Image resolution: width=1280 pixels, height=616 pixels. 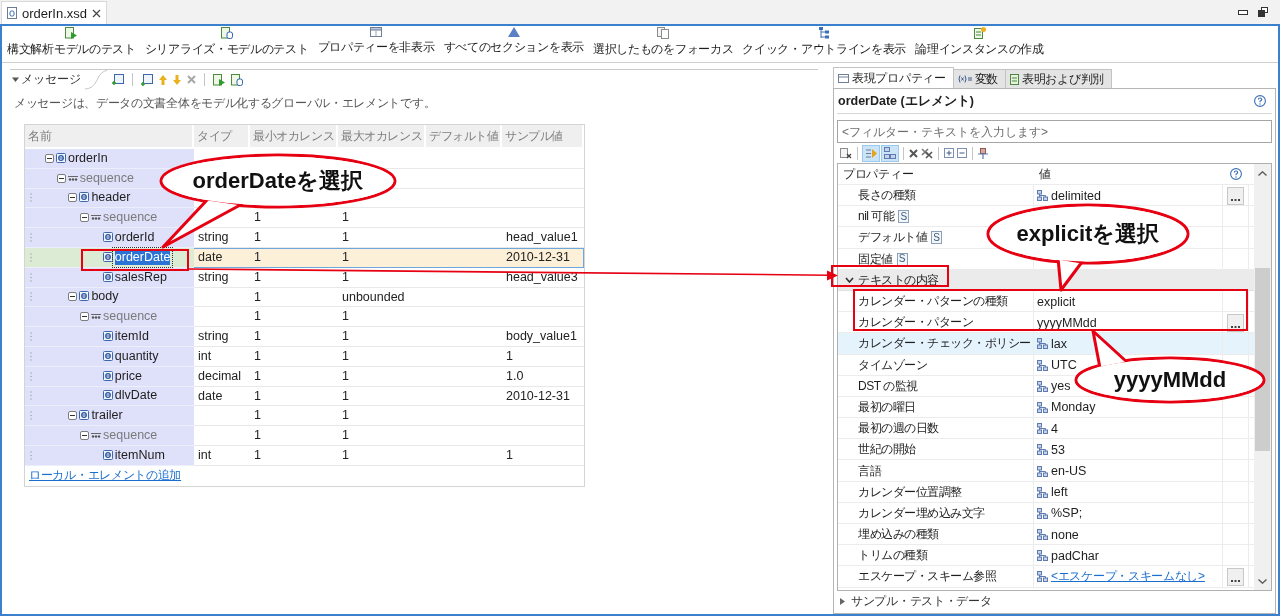 What do you see at coordinates (1088, 247) in the screenshot?
I see `callout-tooltip: explicitを選択` at bounding box center [1088, 247].